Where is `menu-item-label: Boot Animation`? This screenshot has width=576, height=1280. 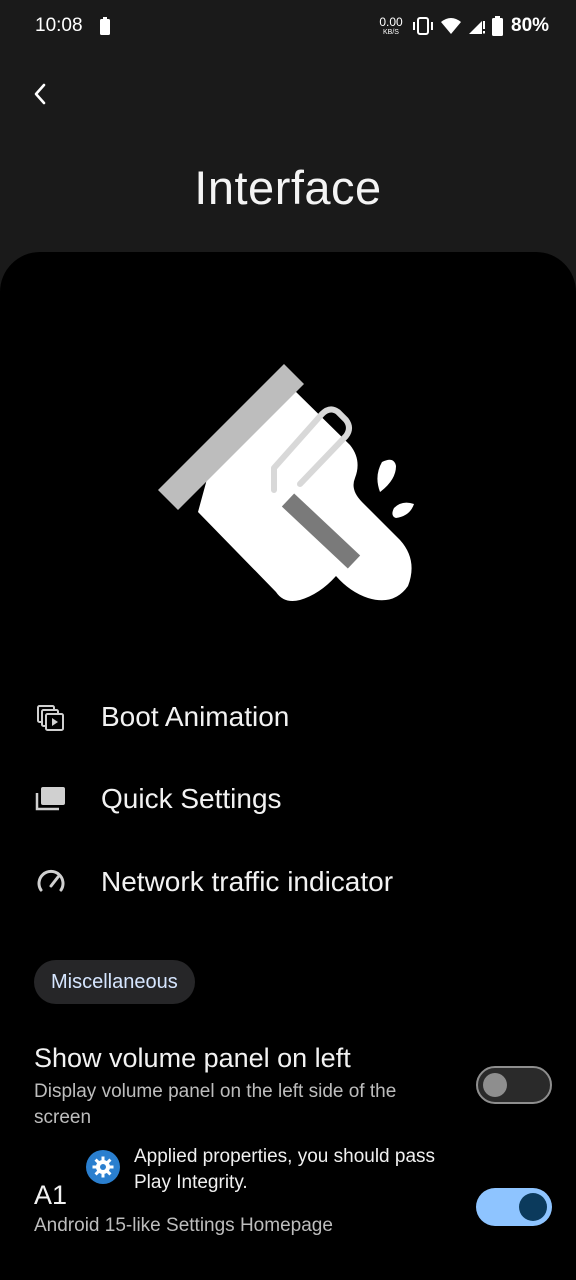 menu-item-label: Boot Animation is located at coordinates (195, 716).